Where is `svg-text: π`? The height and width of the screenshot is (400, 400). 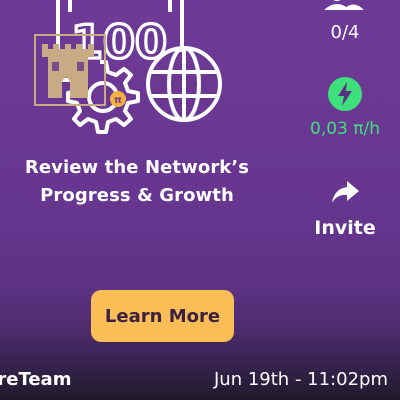
svg-text: π is located at coordinates (118, 100).